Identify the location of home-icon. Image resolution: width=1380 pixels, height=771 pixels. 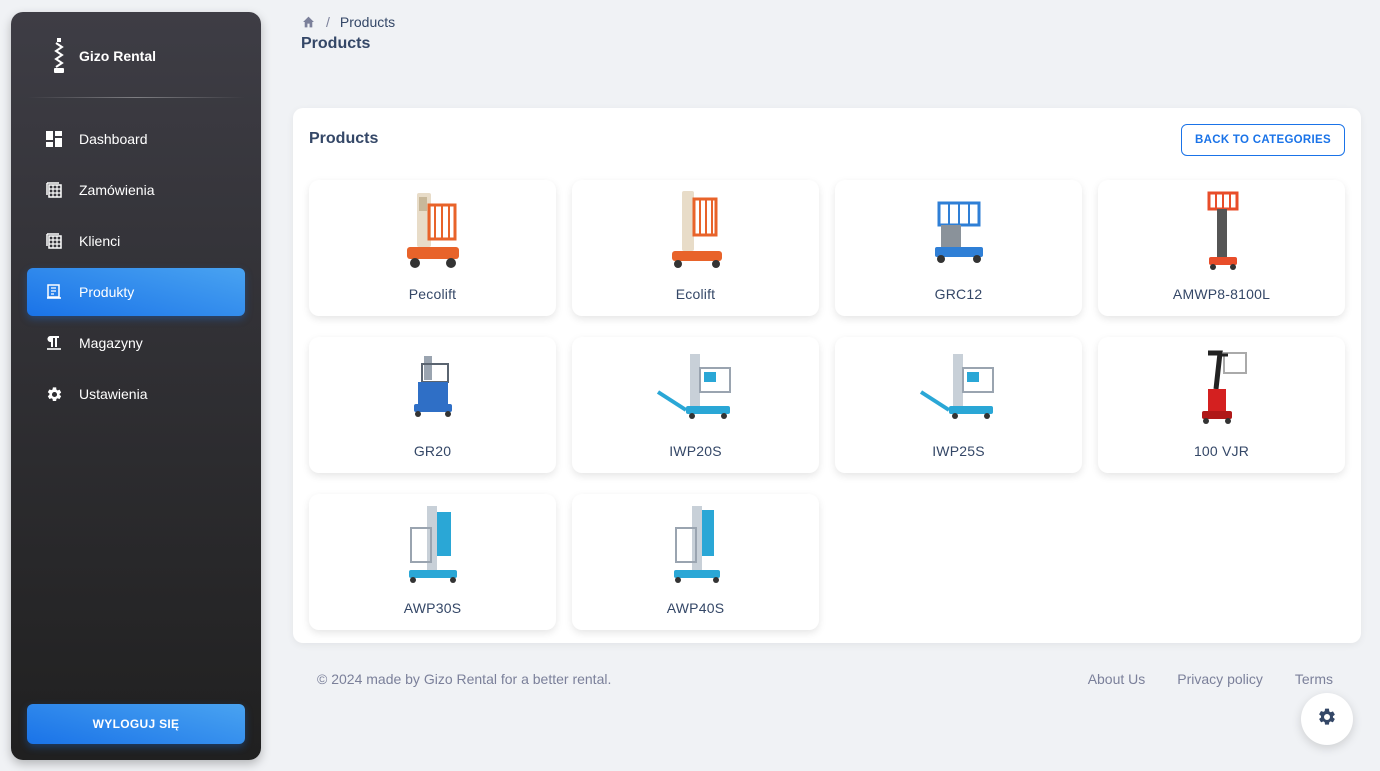
(309, 22).